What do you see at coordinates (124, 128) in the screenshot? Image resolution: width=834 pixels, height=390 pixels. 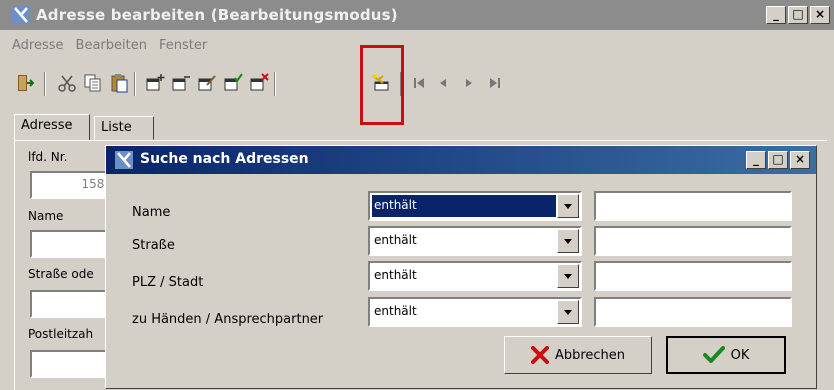 I see `tab-liste: Liste` at bounding box center [124, 128].